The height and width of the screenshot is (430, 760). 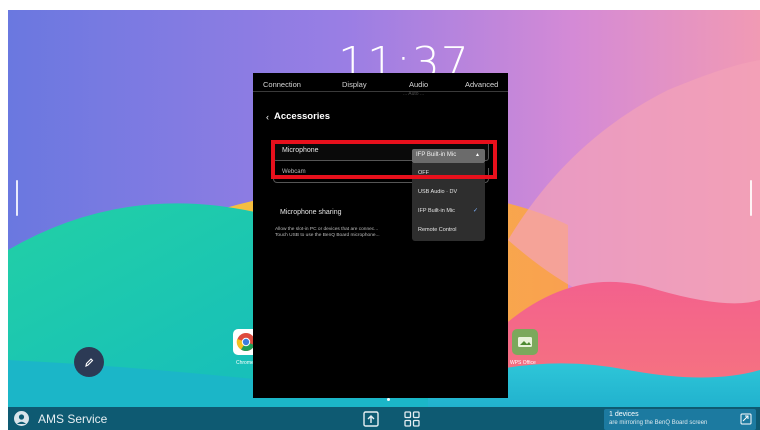 I want to click on user-avatar, so click(x=21, y=418).